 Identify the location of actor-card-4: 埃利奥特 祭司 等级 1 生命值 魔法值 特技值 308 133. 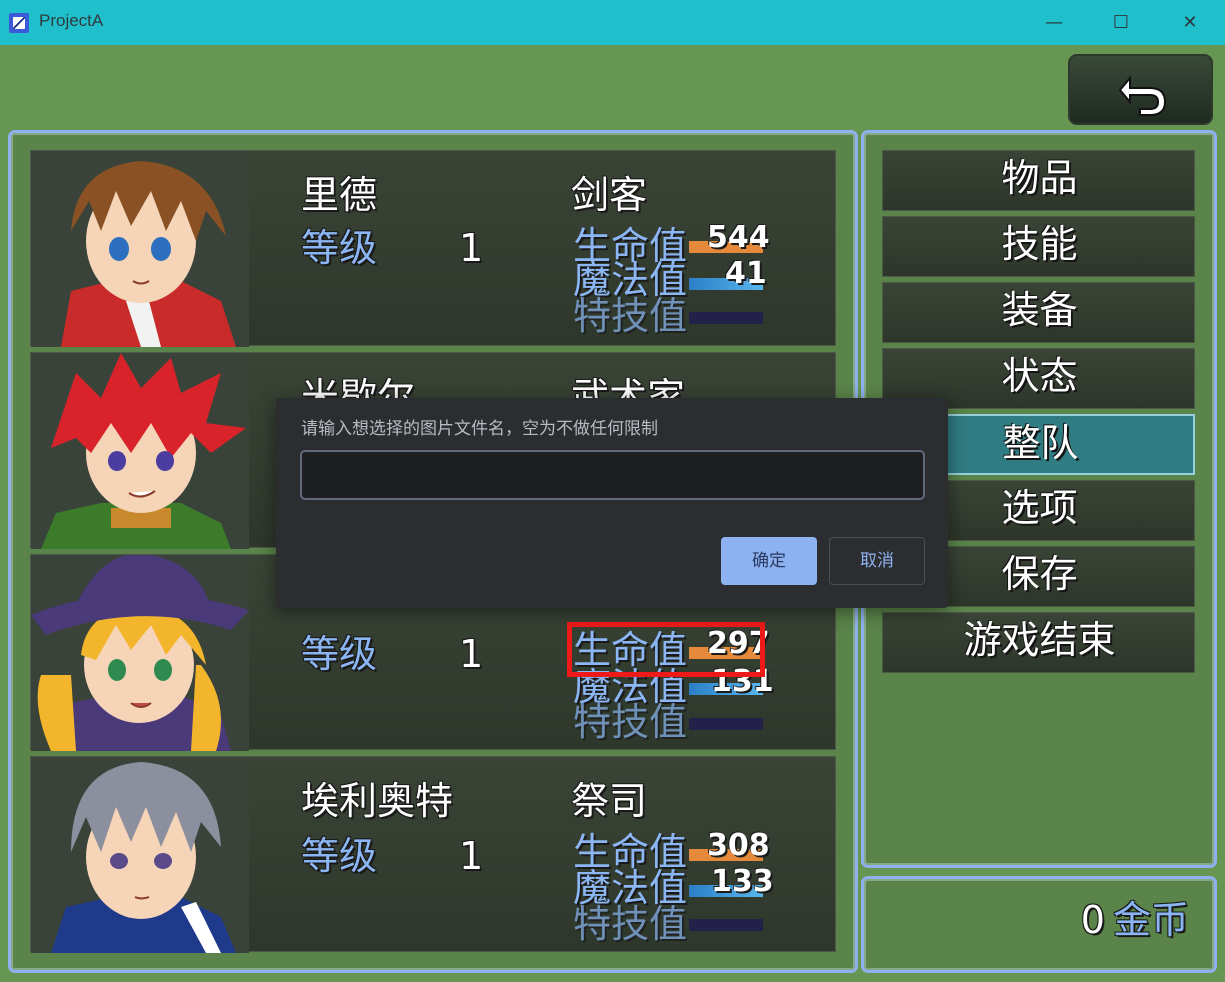
(433, 854).